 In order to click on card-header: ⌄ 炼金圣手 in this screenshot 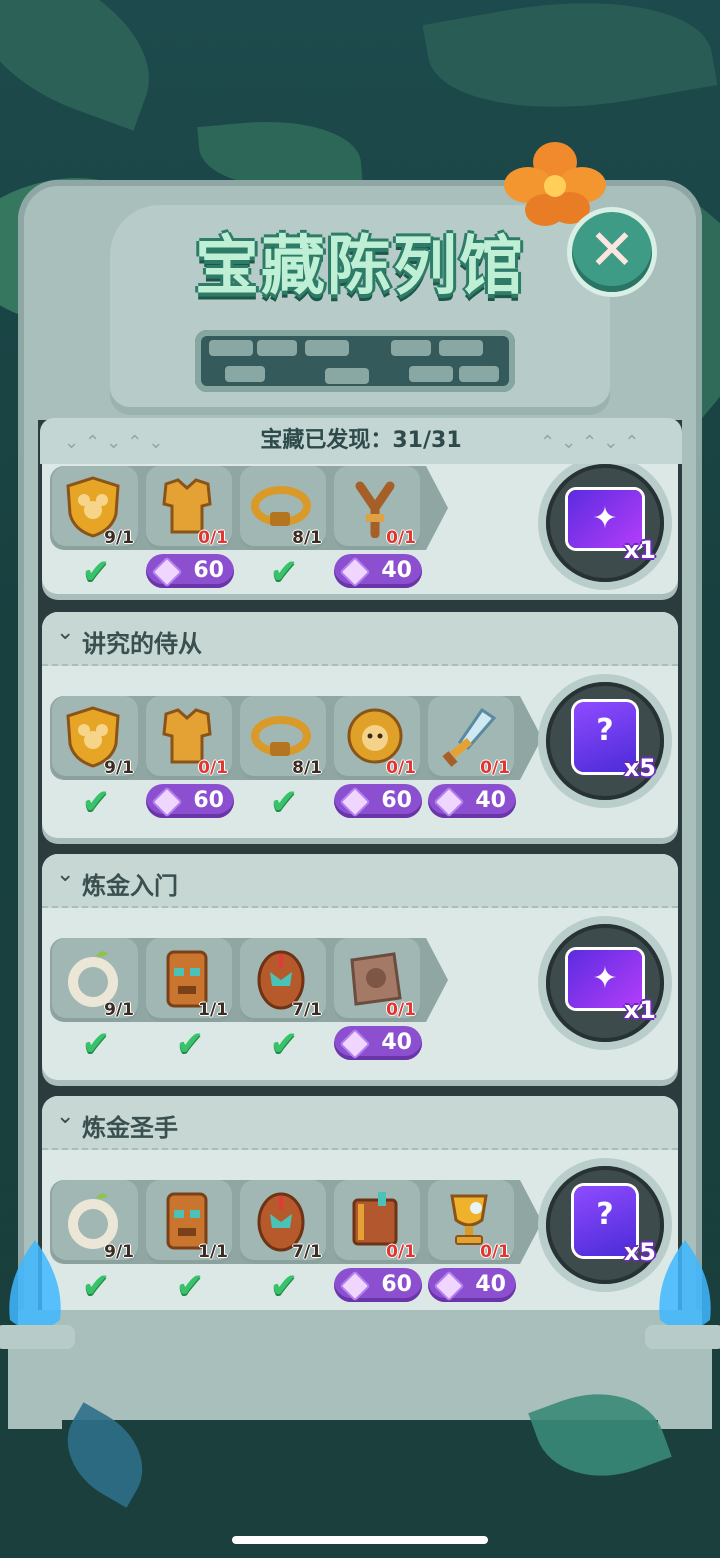, I will do `click(360, 1123)`.